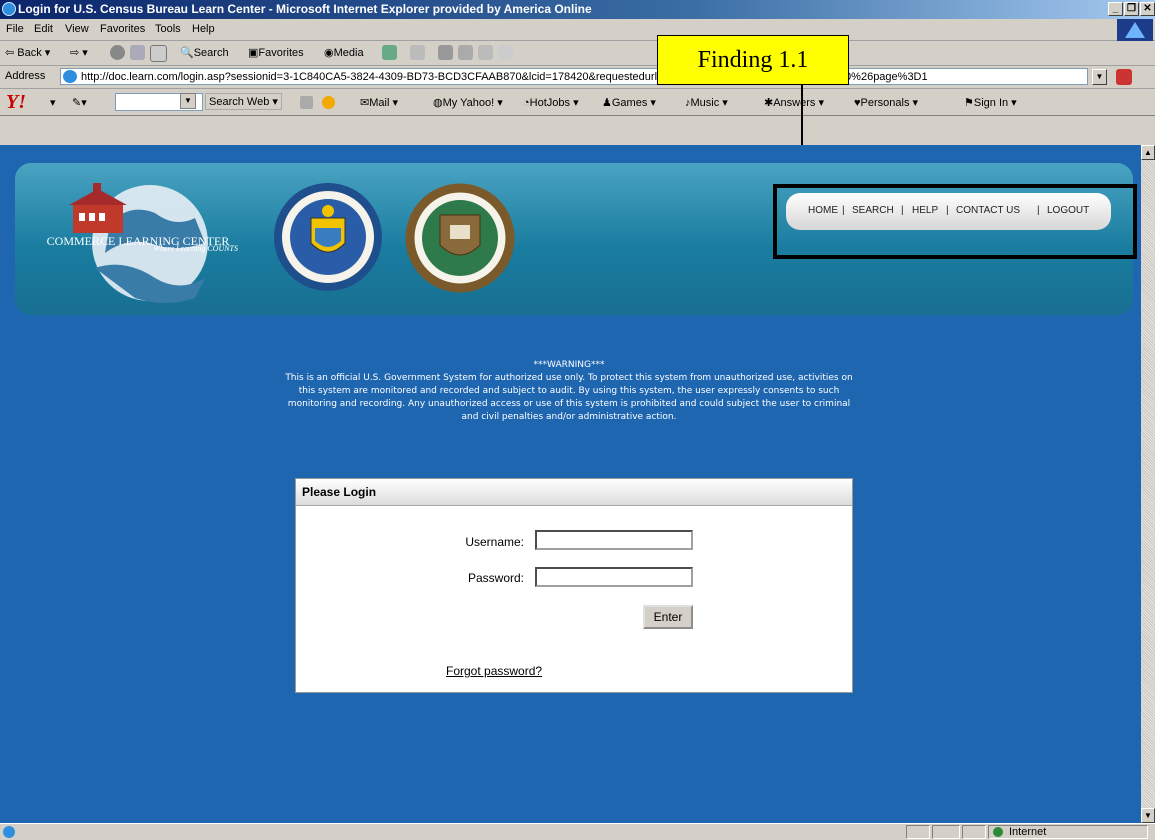 The image size is (1155, 840). I want to click on edit-icon, so click(465, 52).